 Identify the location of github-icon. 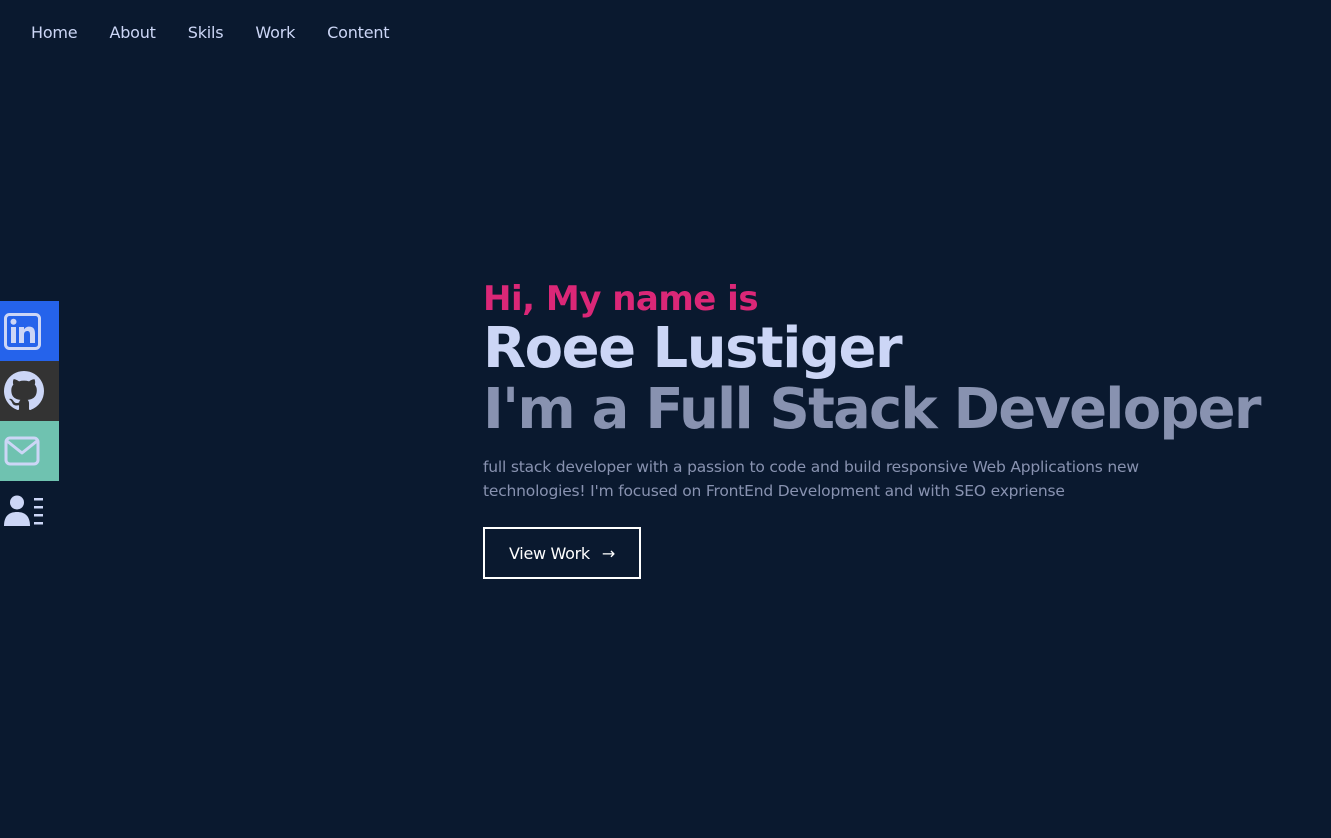
(24, 391).